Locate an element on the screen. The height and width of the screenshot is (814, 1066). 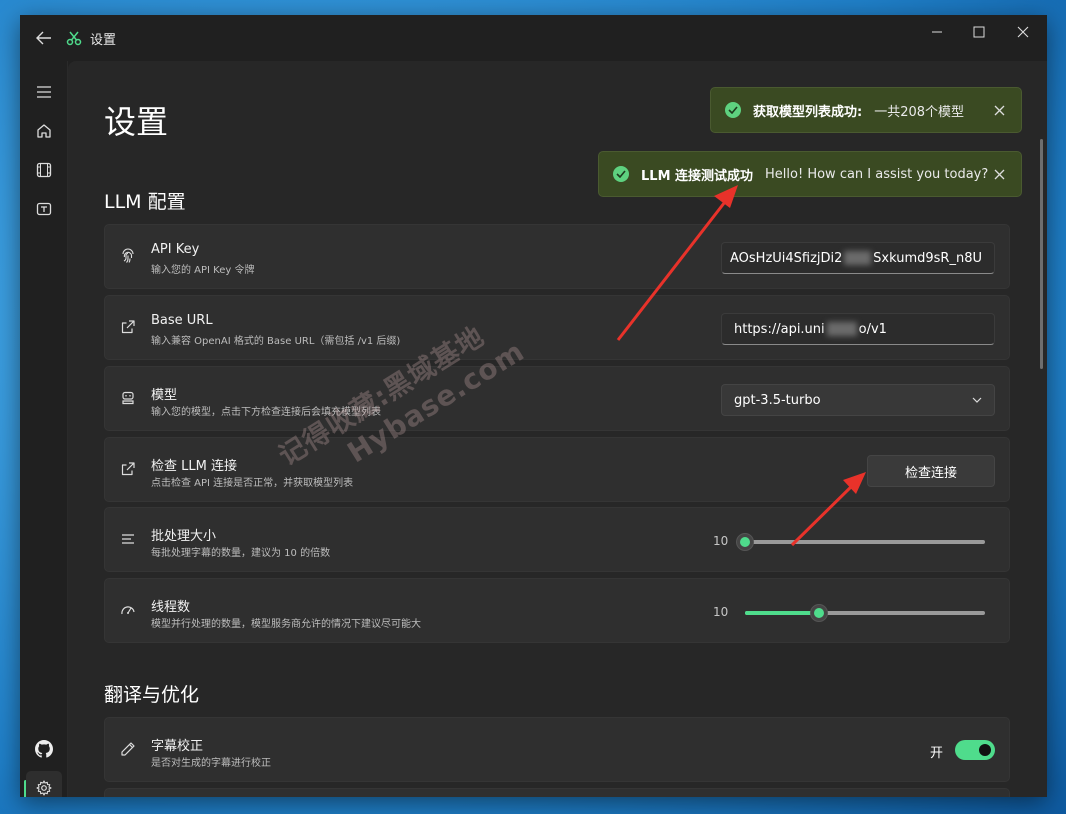
threads-slider is located at coordinates (865, 613).